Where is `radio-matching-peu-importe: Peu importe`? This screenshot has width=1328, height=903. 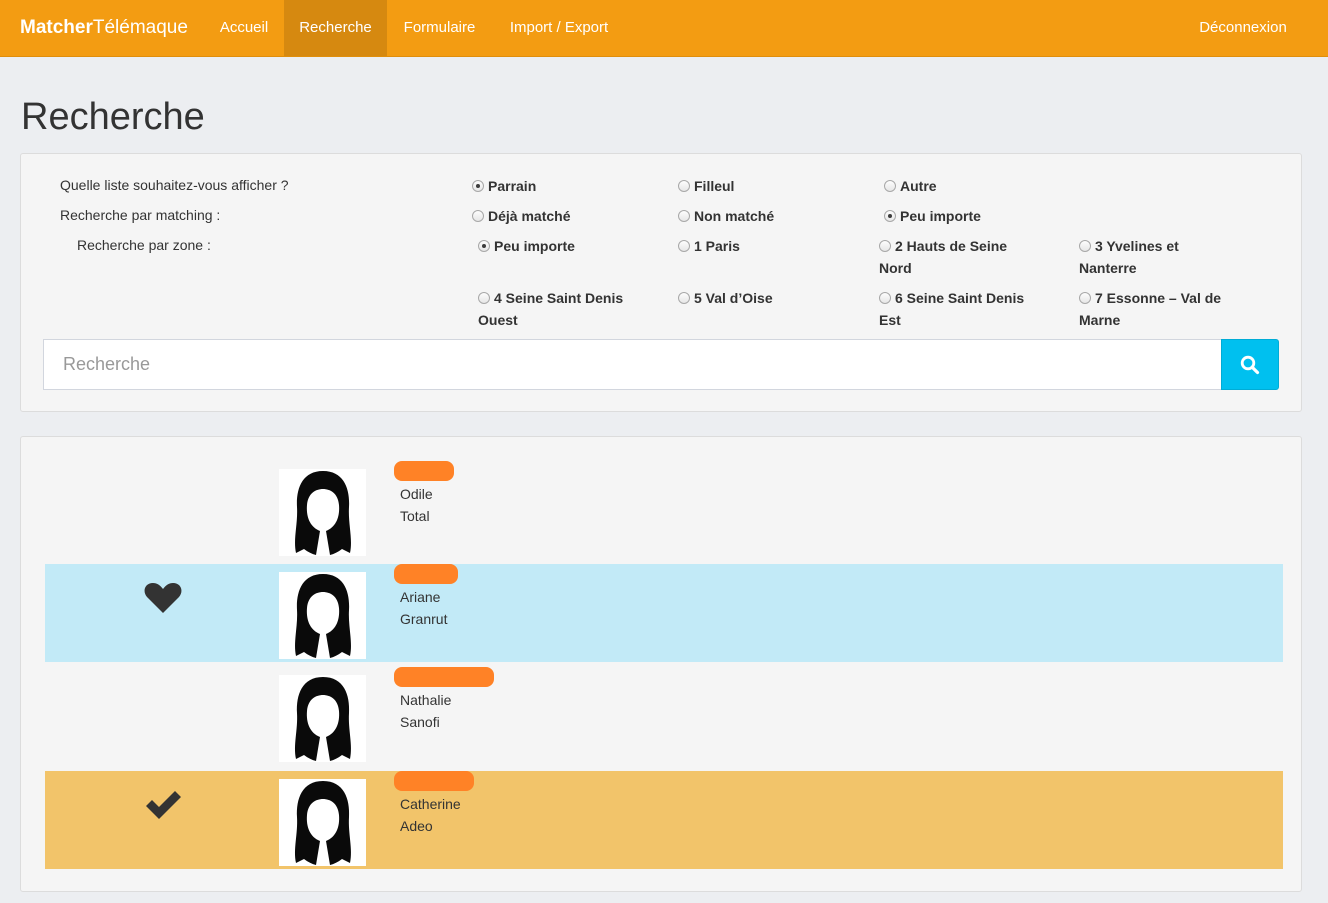 radio-matching-peu-importe: Peu importe is located at coordinates (969, 216).